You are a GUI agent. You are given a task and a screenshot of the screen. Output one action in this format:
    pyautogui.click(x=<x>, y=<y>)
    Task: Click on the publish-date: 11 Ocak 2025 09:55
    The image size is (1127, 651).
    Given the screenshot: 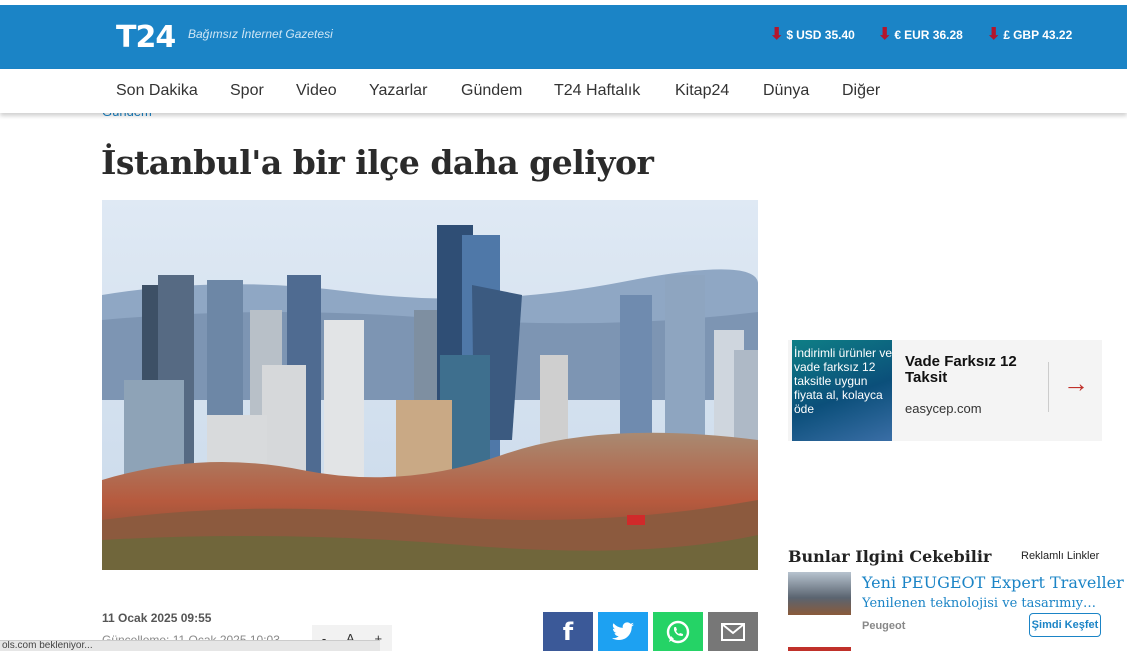 What is the action you would take?
    pyautogui.click(x=157, y=618)
    